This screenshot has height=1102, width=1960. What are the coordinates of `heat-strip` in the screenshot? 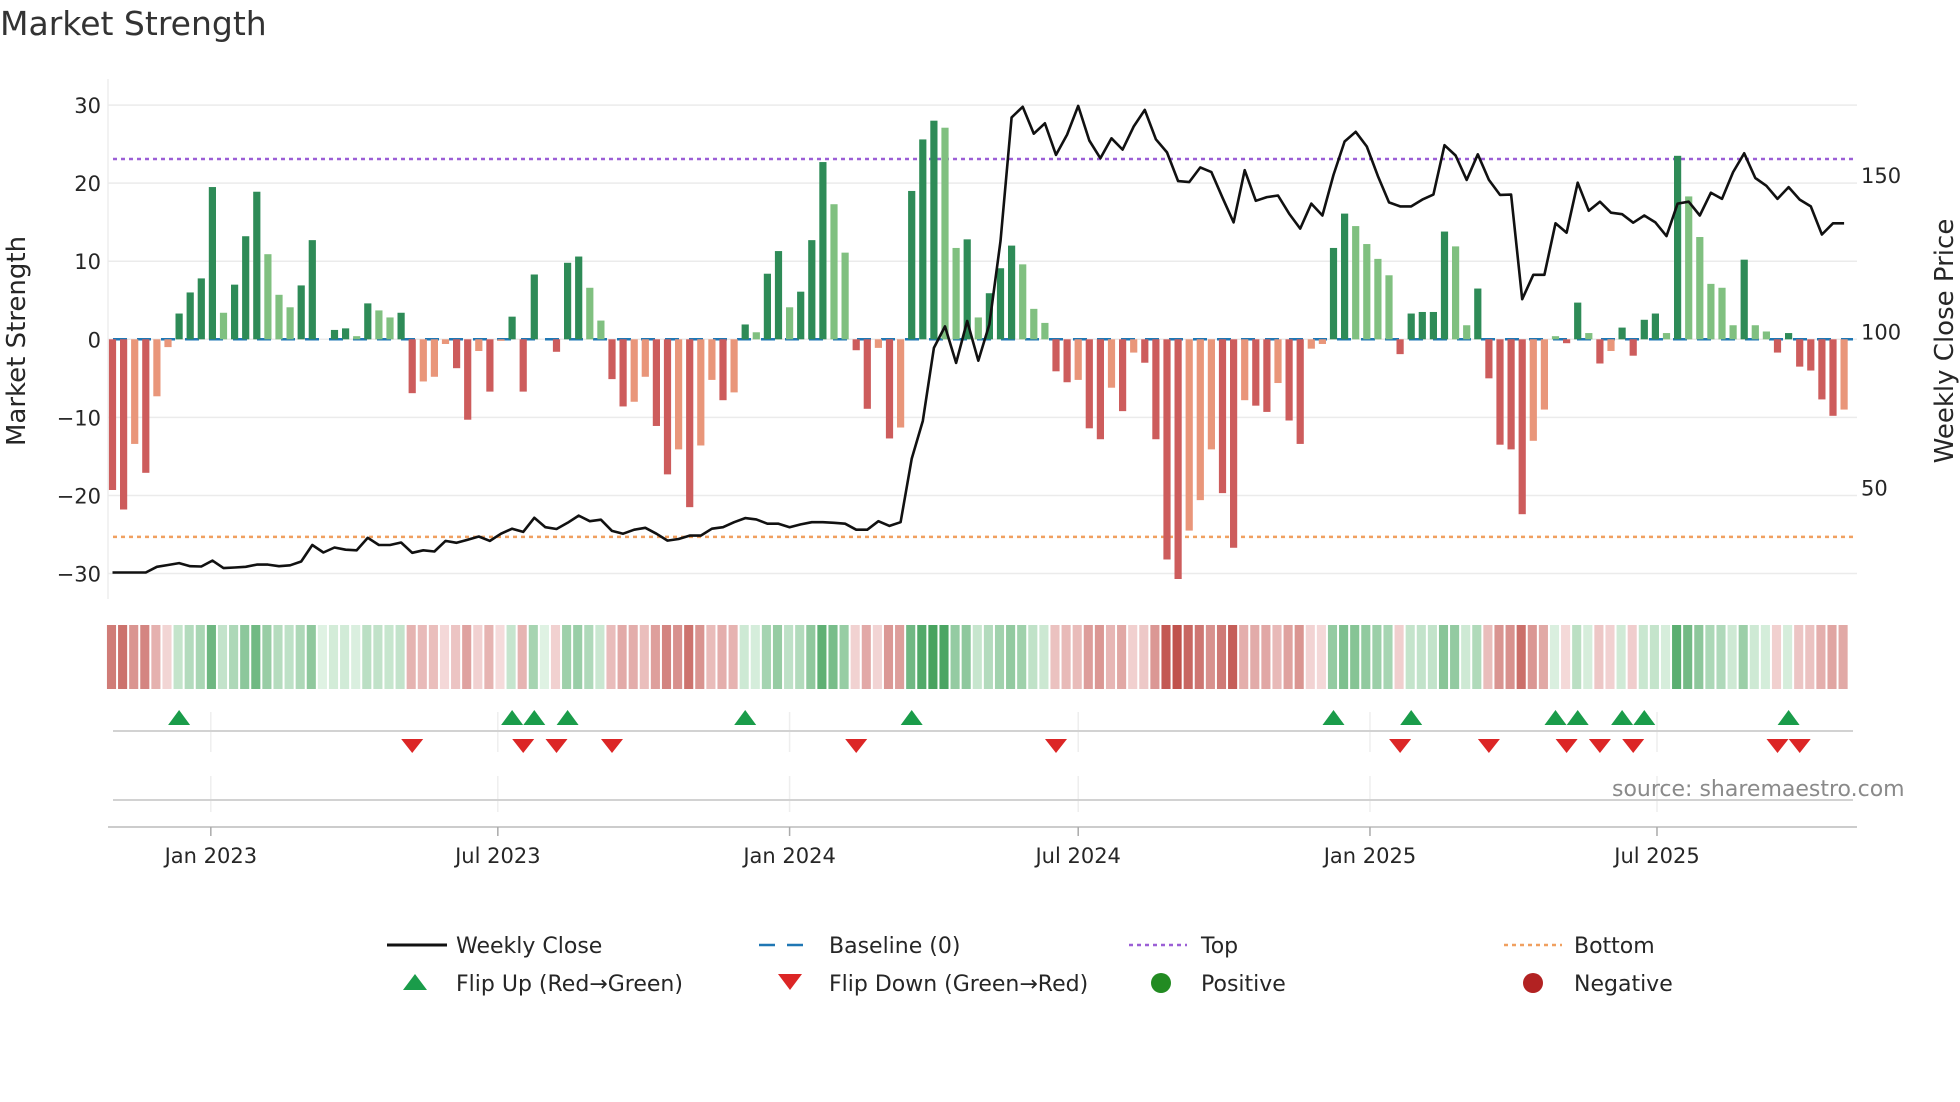 It's located at (977, 657).